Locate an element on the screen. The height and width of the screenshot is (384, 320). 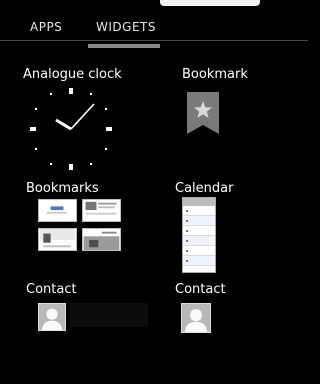
widget-label-contact-2: Contact is located at coordinates (200, 289).